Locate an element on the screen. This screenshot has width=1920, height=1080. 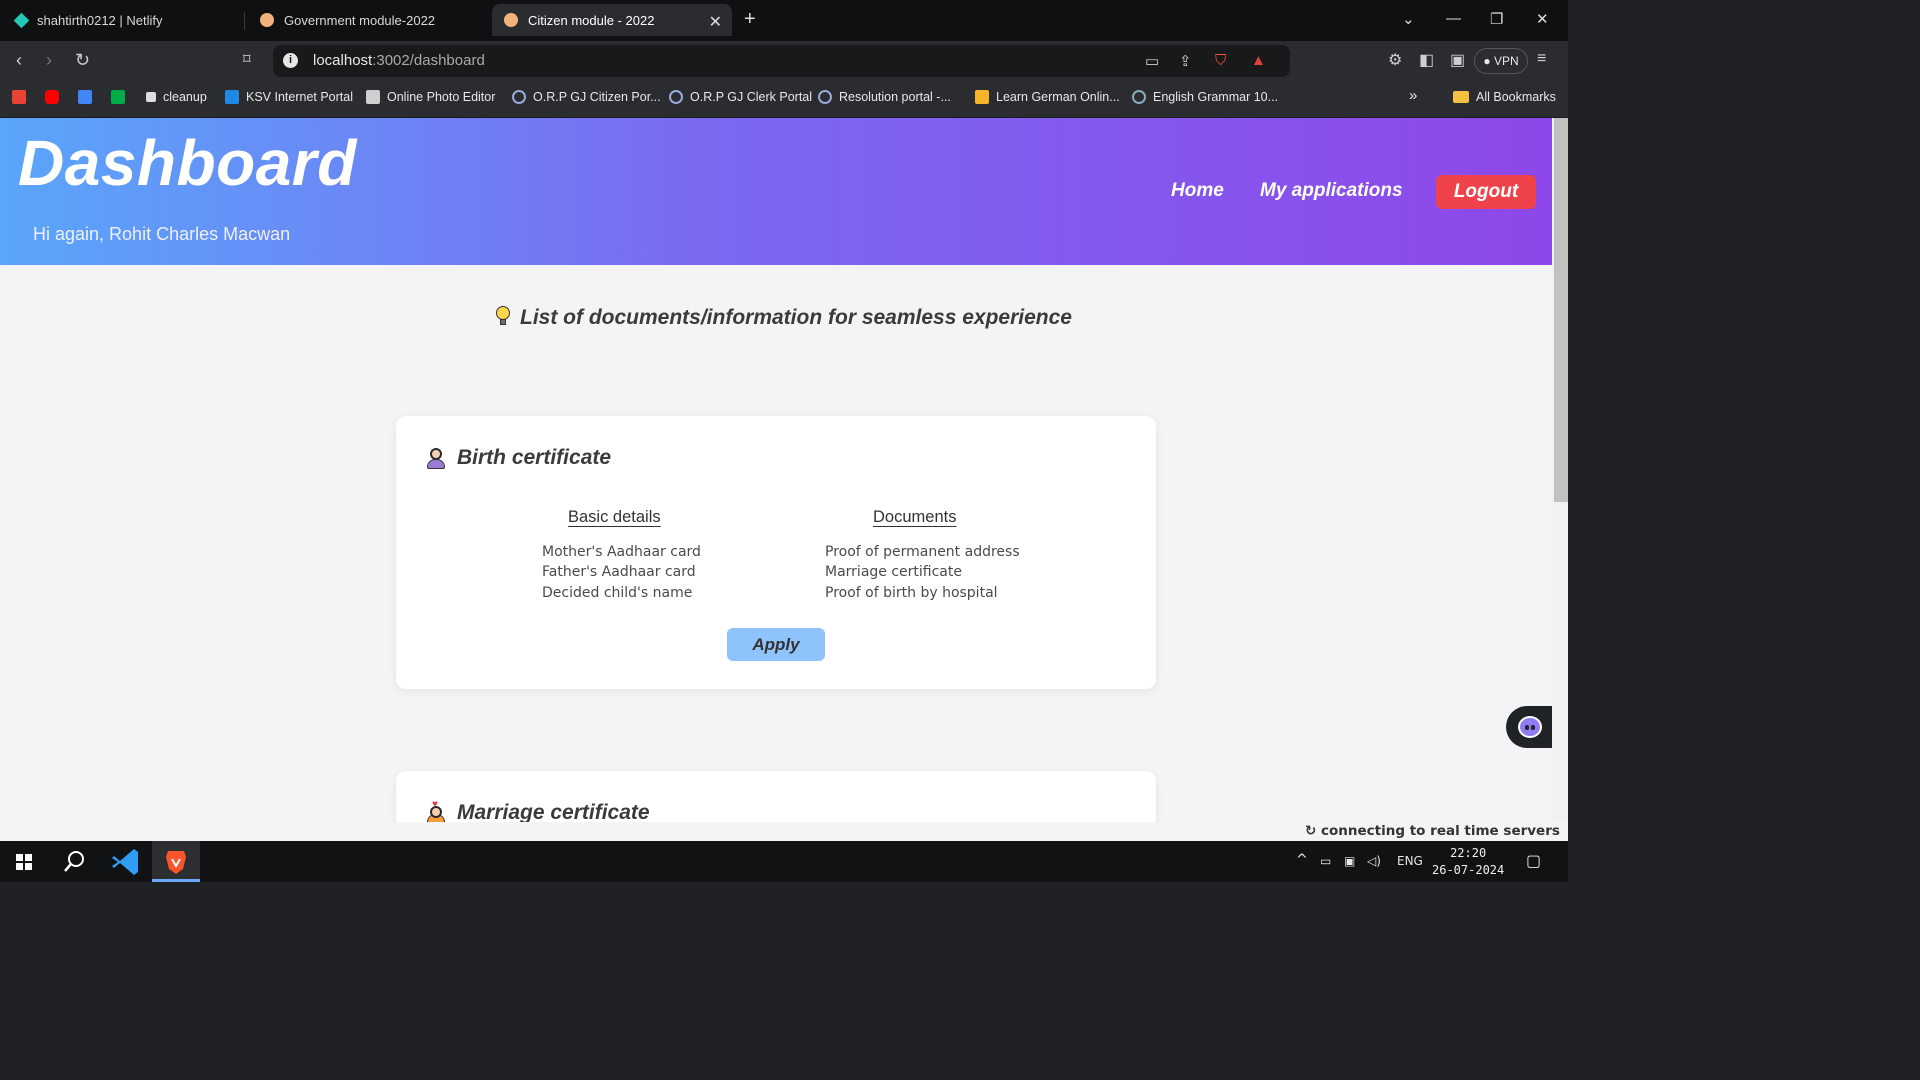
clock-time: 22:20 is located at coordinates (1468, 853).